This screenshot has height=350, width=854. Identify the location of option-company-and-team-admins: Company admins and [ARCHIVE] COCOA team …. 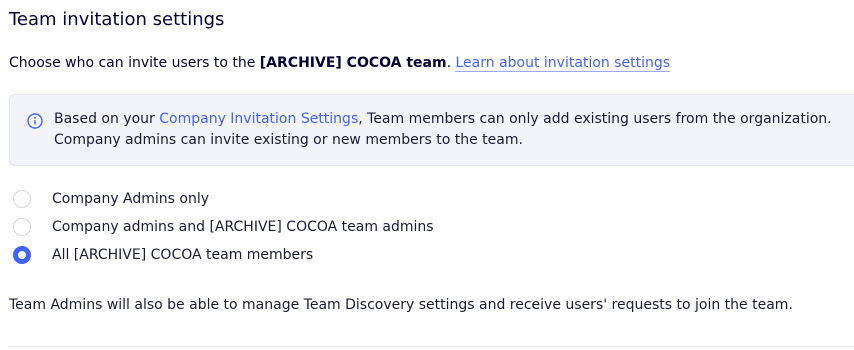
(223, 227).